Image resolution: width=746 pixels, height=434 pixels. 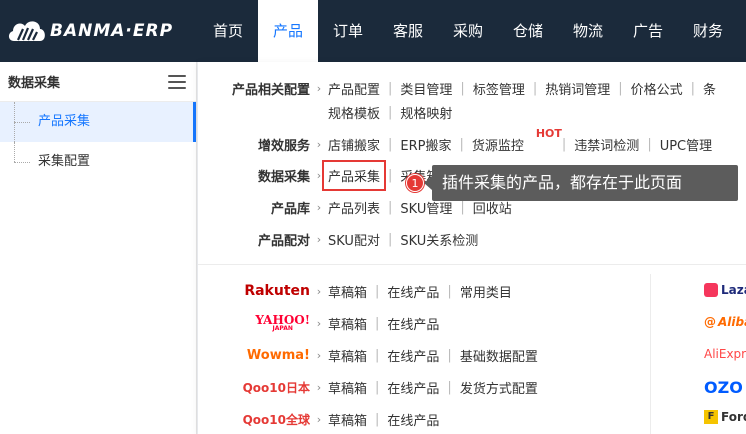 I want to click on link-price-formula: 价格公式, so click(x=657, y=88).